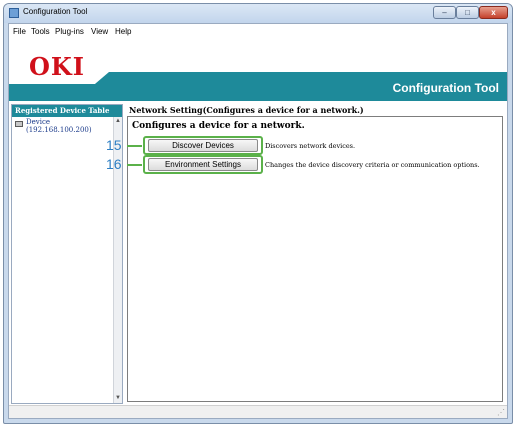  What do you see at coordinates (38, 122) in the screenshot?
I see `device-name: Device` at bounding box center [38, 122].